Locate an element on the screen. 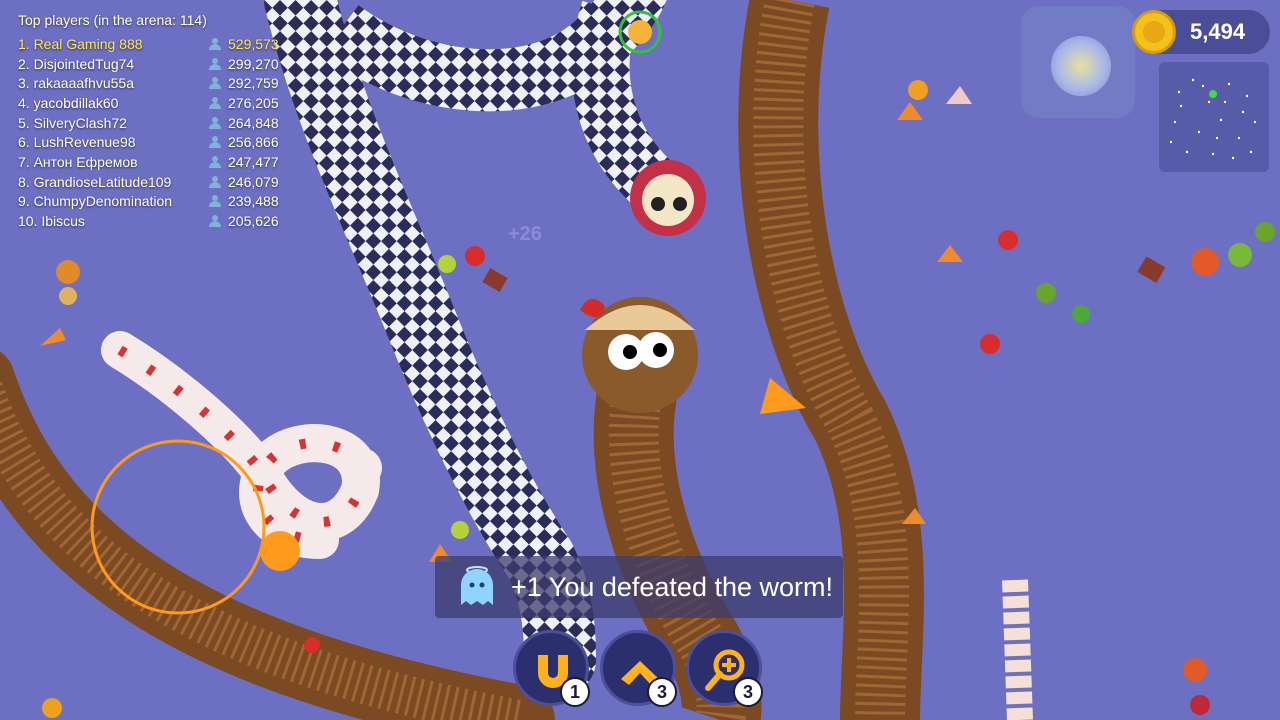  cherry-icon is located at coordinates (1200, 705).